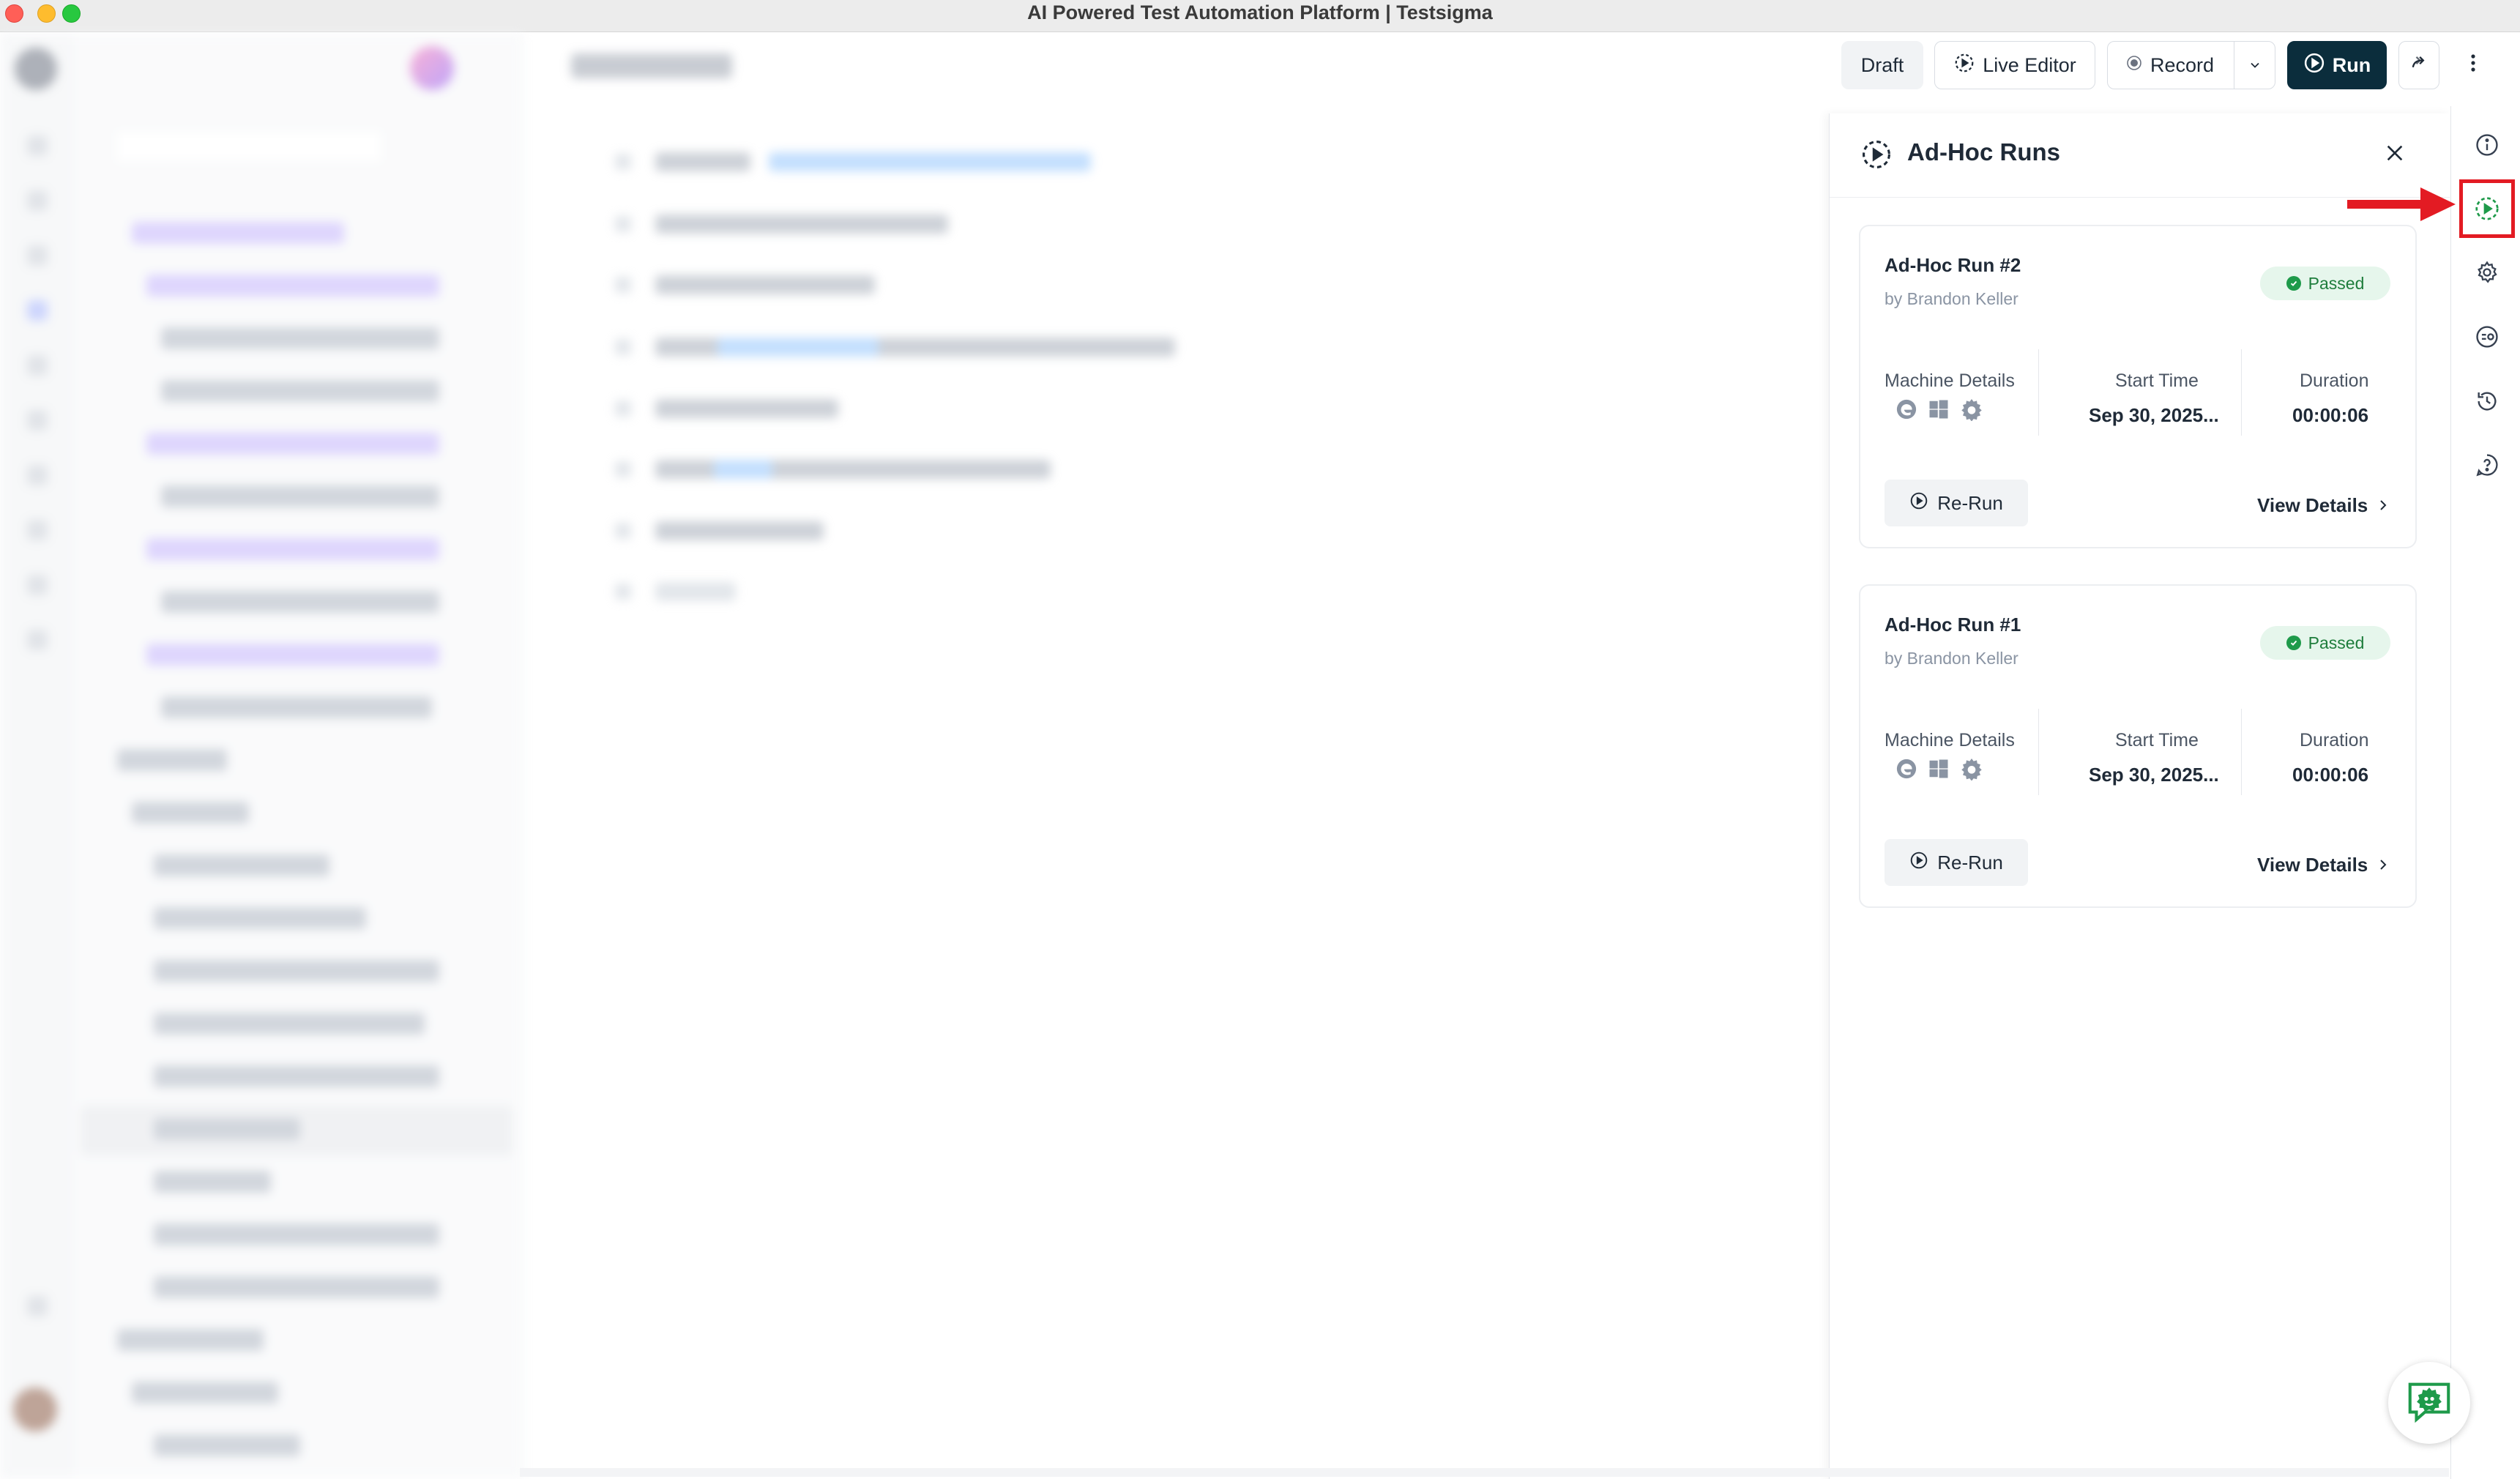  I want to click on history-button, so click(2487, 403).